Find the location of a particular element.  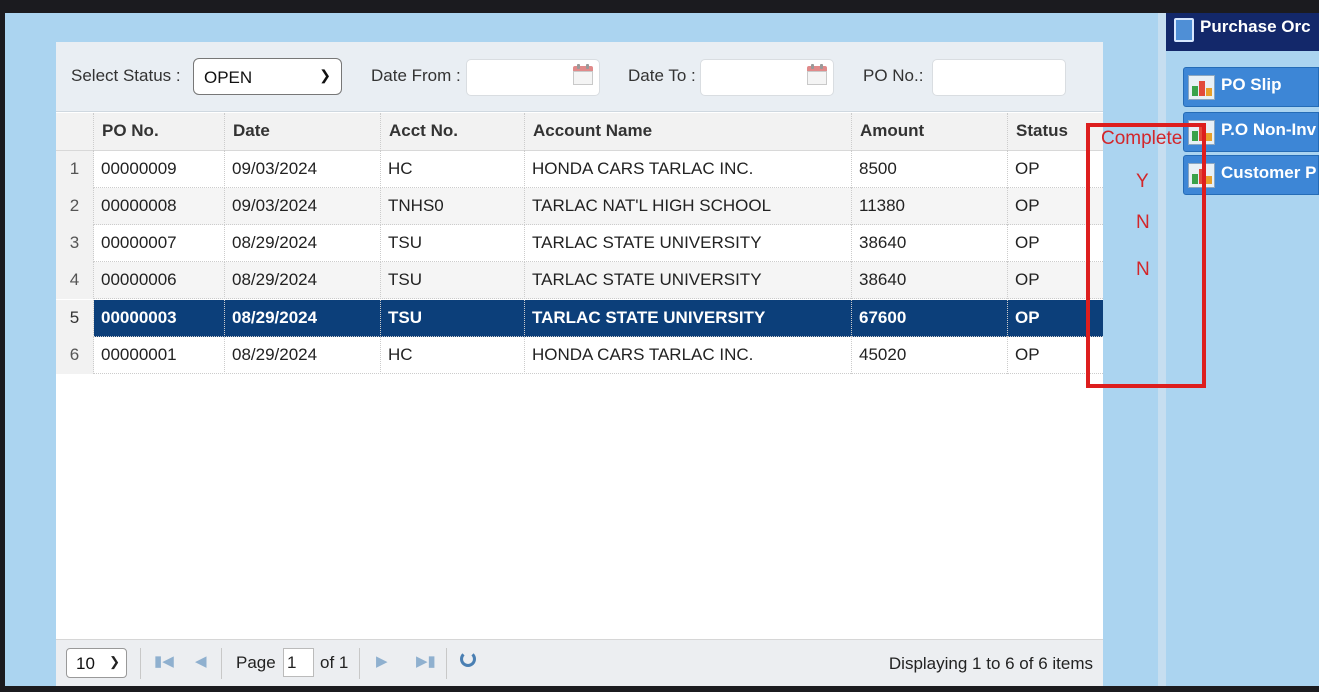

po-no-label: PO No.: is located at coordinates (893, 75).